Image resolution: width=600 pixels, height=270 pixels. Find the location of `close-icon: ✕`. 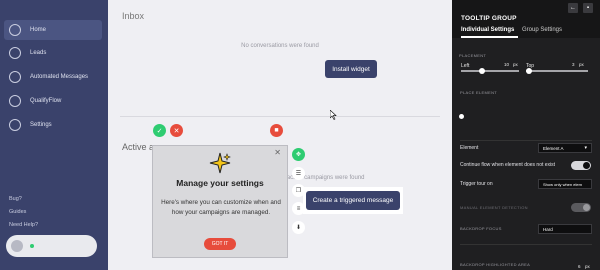

close-icon: ✕ is located at coordinates (277, 152).